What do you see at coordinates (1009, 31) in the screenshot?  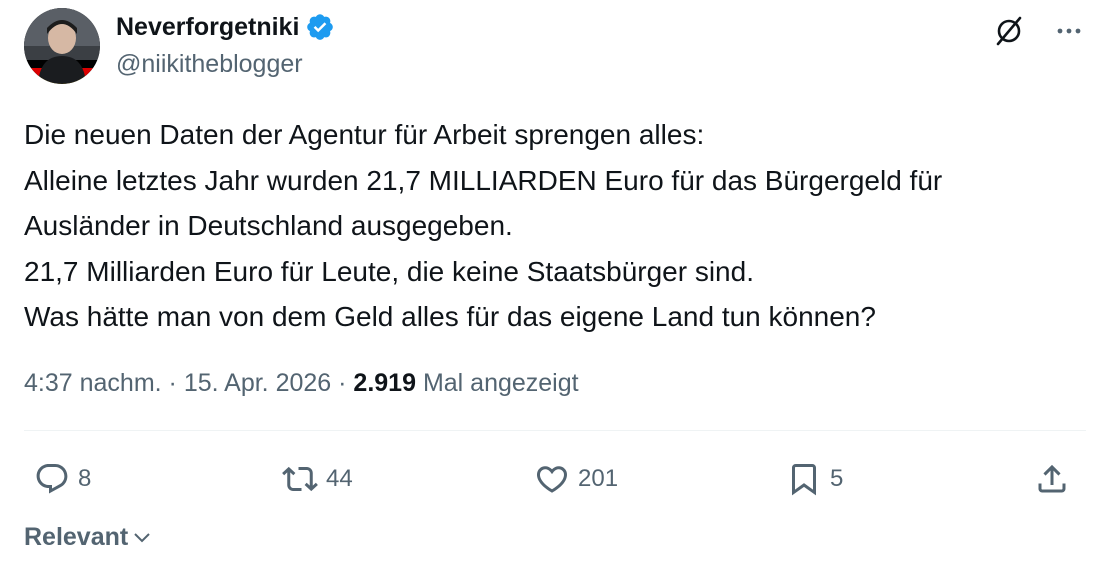 I see `grok-icon` at bounding box center [1009, 31].